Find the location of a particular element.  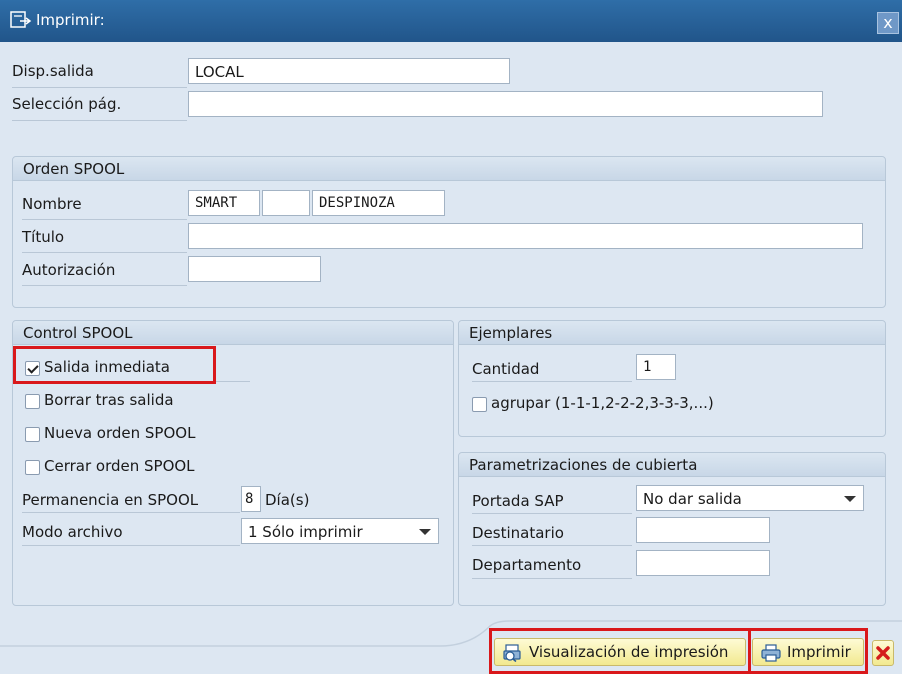

cancel-icon is located at coordinates (883, 653).